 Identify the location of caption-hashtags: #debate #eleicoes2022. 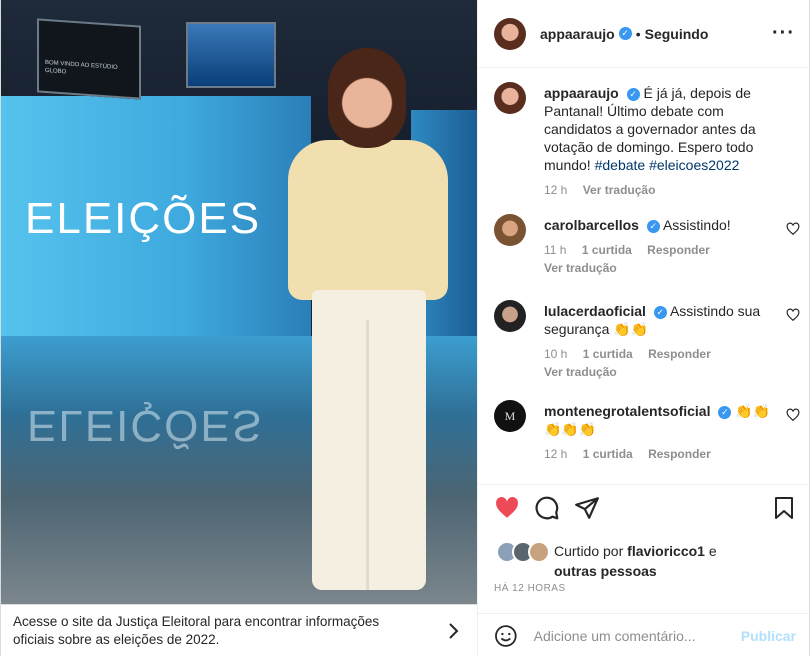
(667, 165).